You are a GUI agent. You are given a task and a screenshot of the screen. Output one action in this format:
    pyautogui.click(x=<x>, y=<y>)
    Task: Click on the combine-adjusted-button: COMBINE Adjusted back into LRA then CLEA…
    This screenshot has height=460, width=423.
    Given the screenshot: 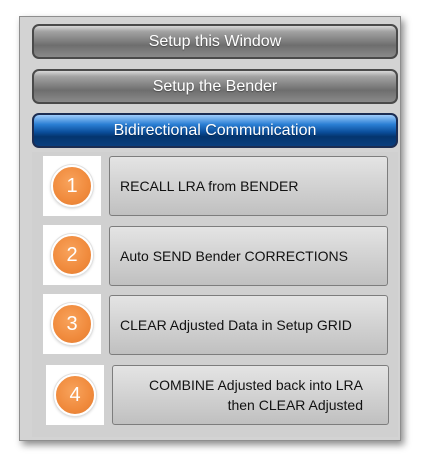 What is the action you would take?
    pyautogui.click(x=250, y=395)
    